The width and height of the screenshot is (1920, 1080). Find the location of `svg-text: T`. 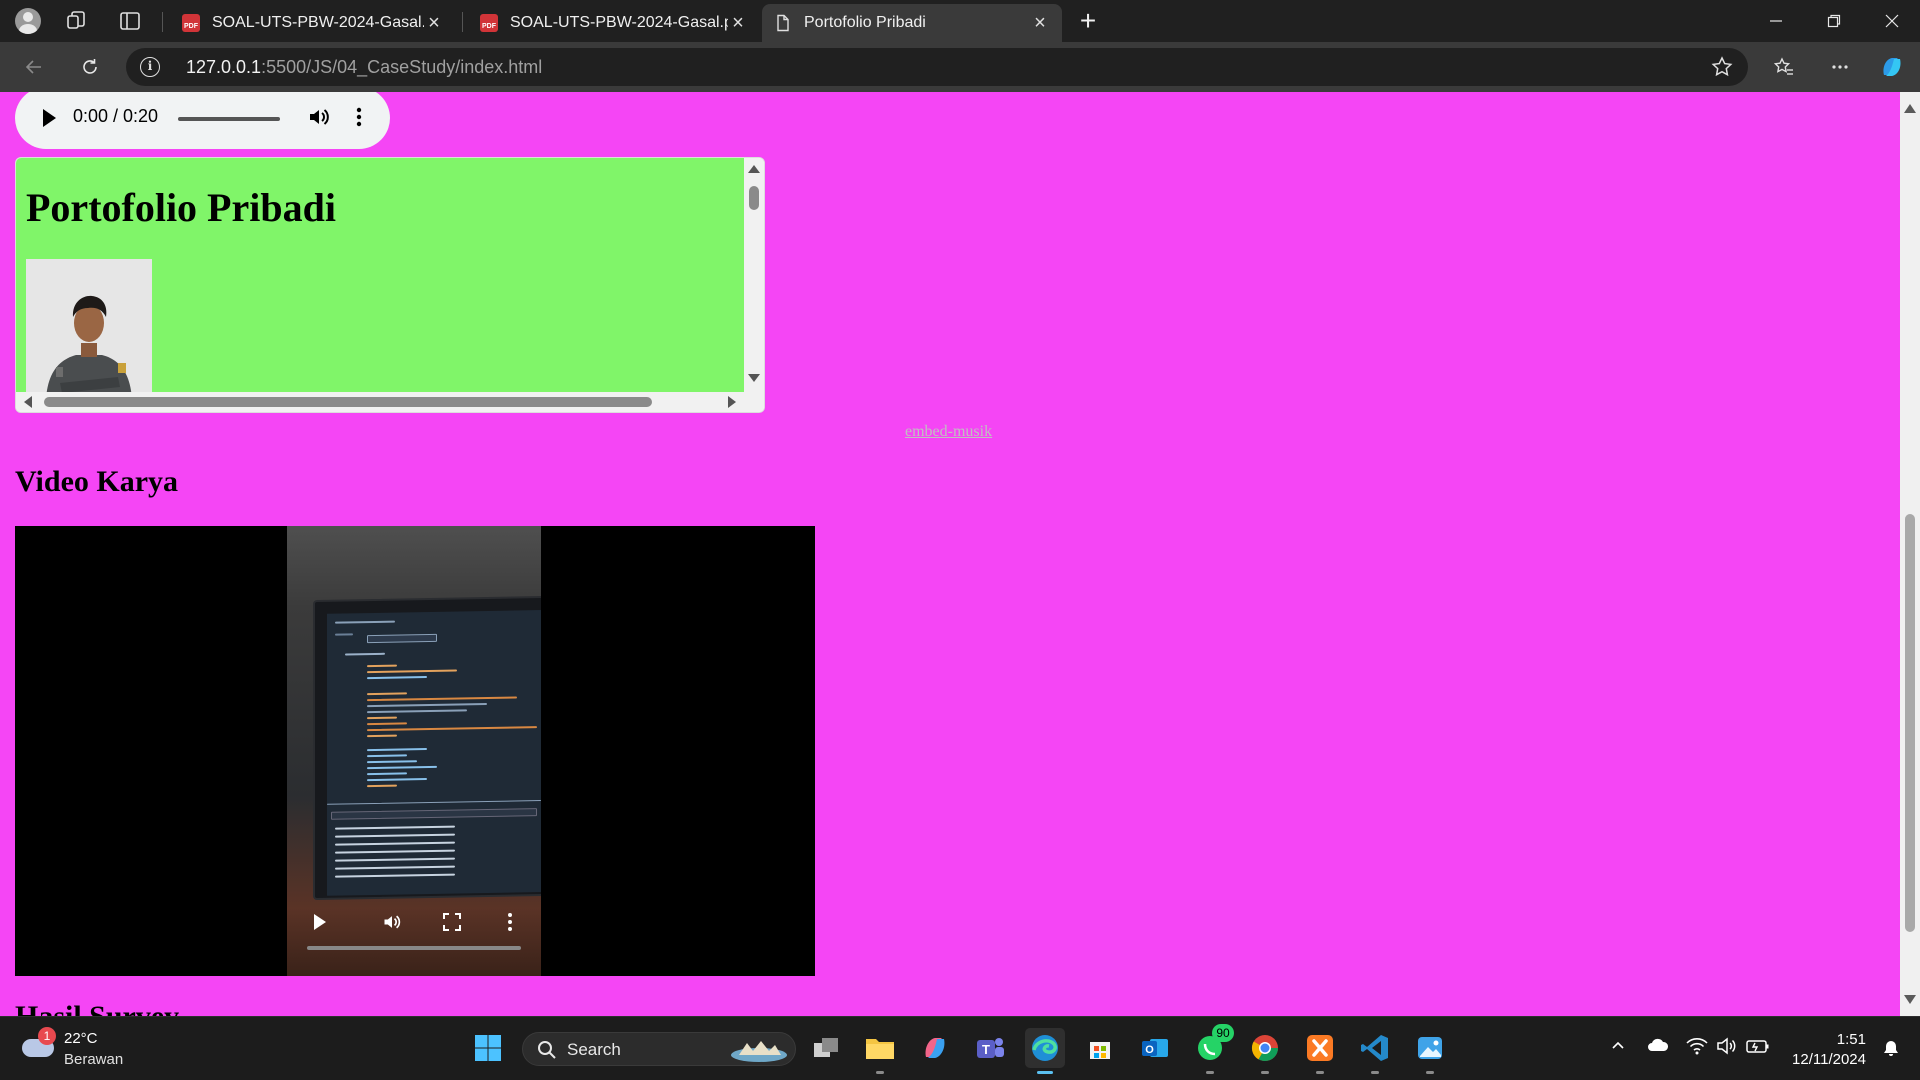

svg-text: T is located at coordinates (986, 1049).